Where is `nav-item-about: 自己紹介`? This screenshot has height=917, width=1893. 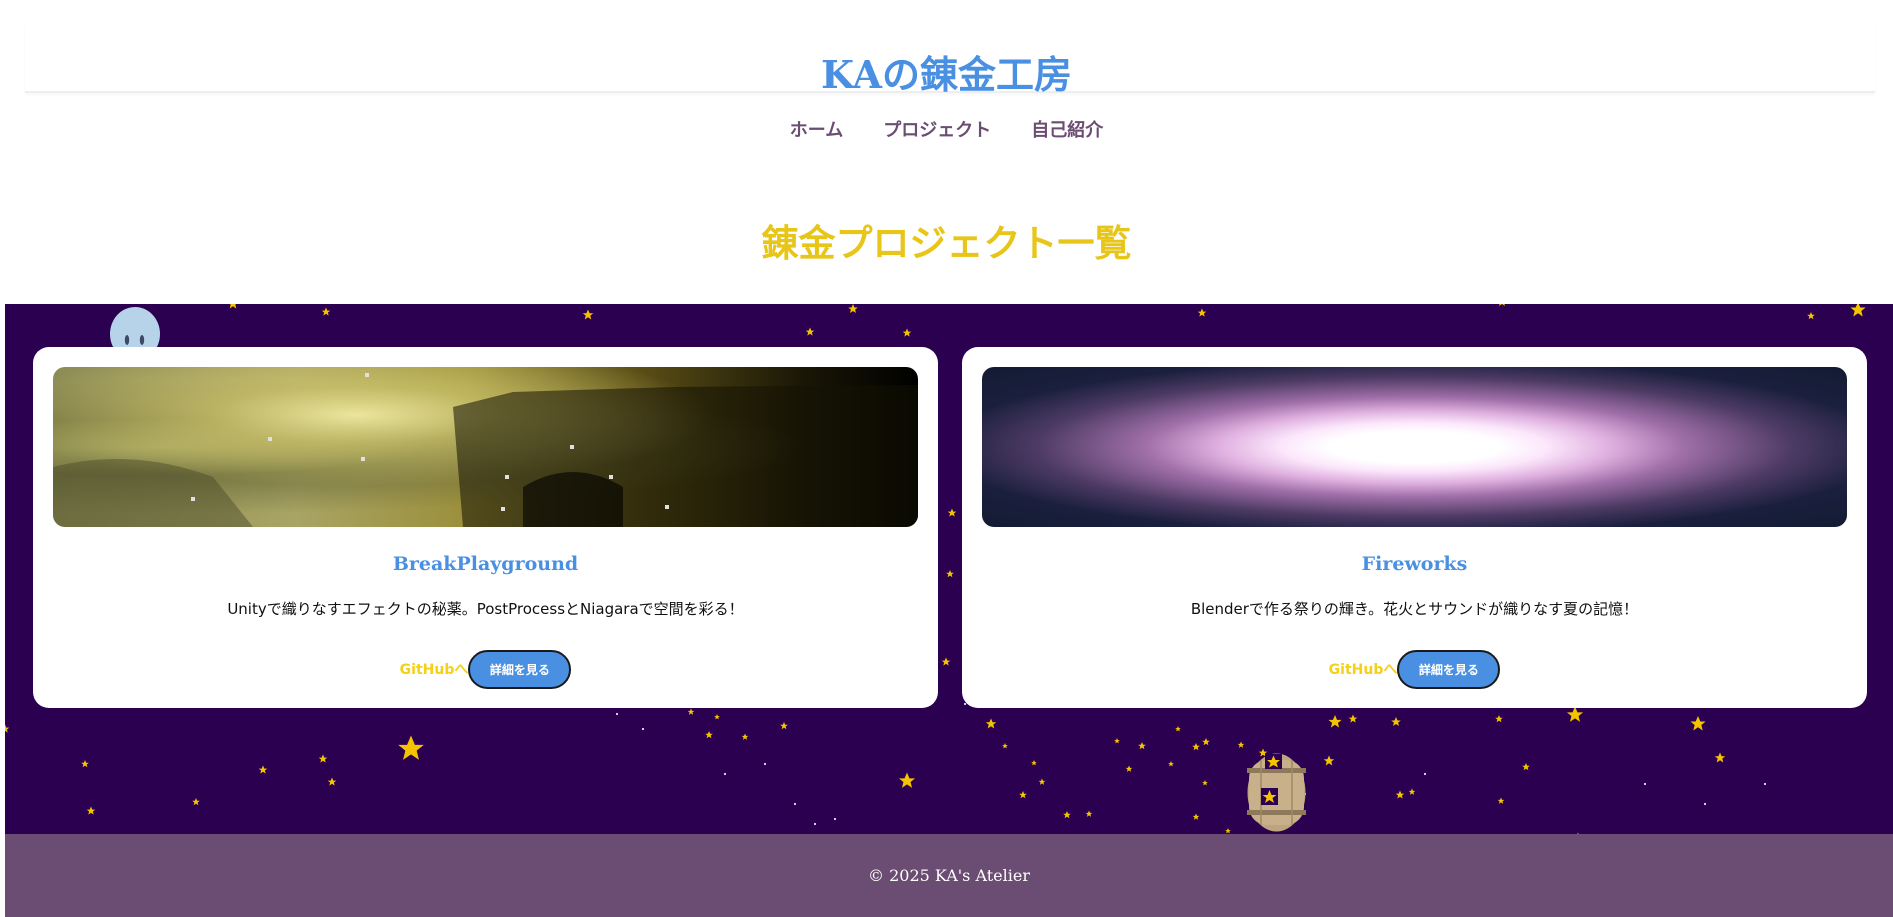
nav-item-about: 自己紹介 is located at coordinates (1067, 131).